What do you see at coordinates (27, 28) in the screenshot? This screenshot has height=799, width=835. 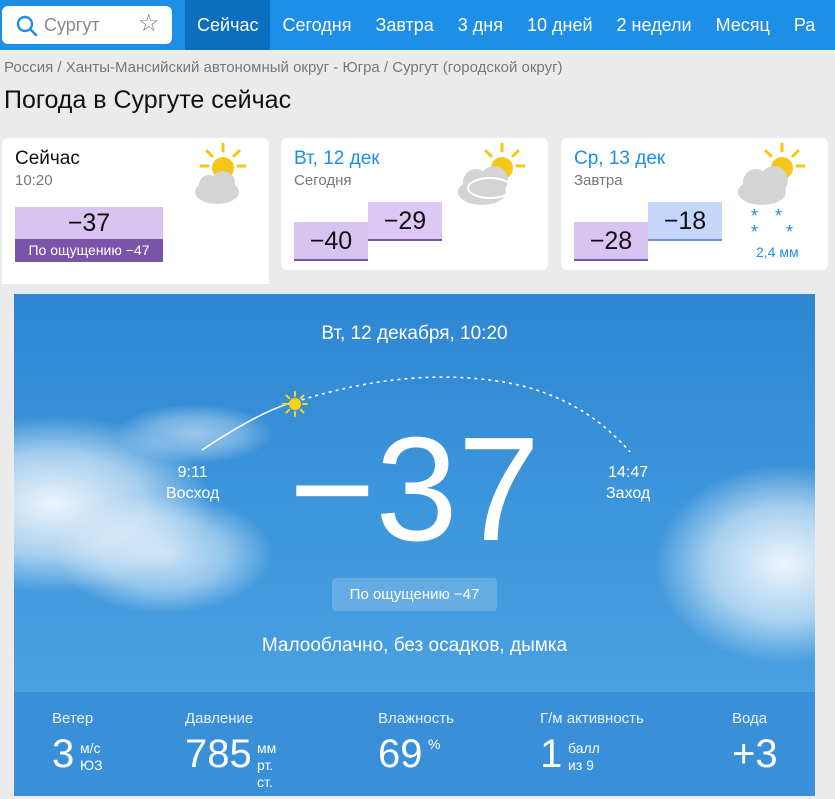 I see `search-icon` at bounding box center [27, 28].